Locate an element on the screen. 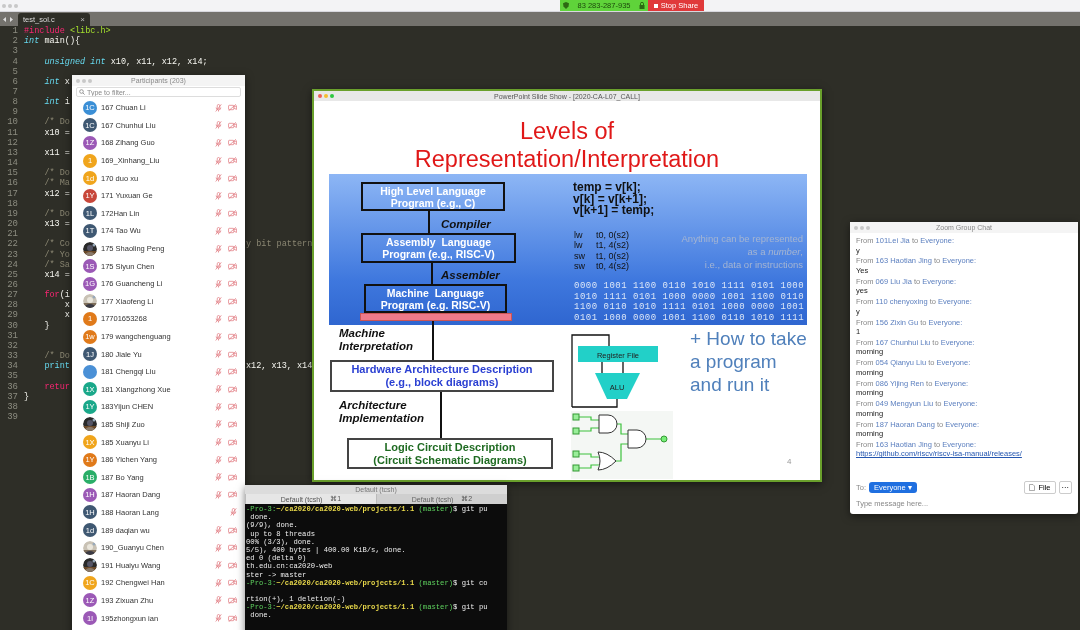  assembly-line: lw t0, 0(s2) is located at coordinates (601, 235).